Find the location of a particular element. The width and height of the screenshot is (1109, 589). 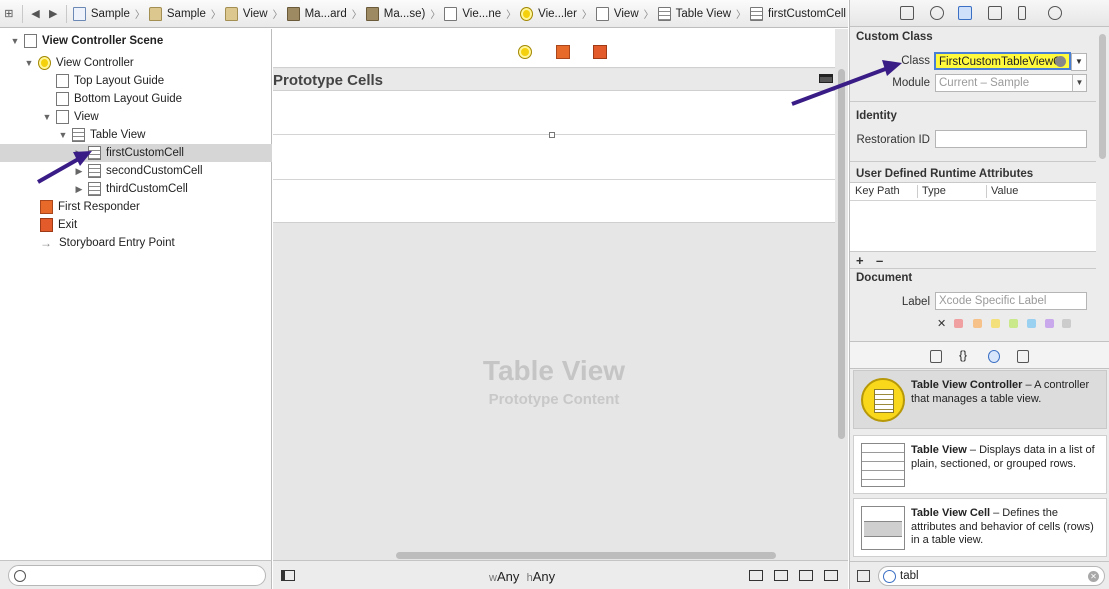

breadcrumb-scene: Vie...ne 〉 is located at coordinates (480, 13).